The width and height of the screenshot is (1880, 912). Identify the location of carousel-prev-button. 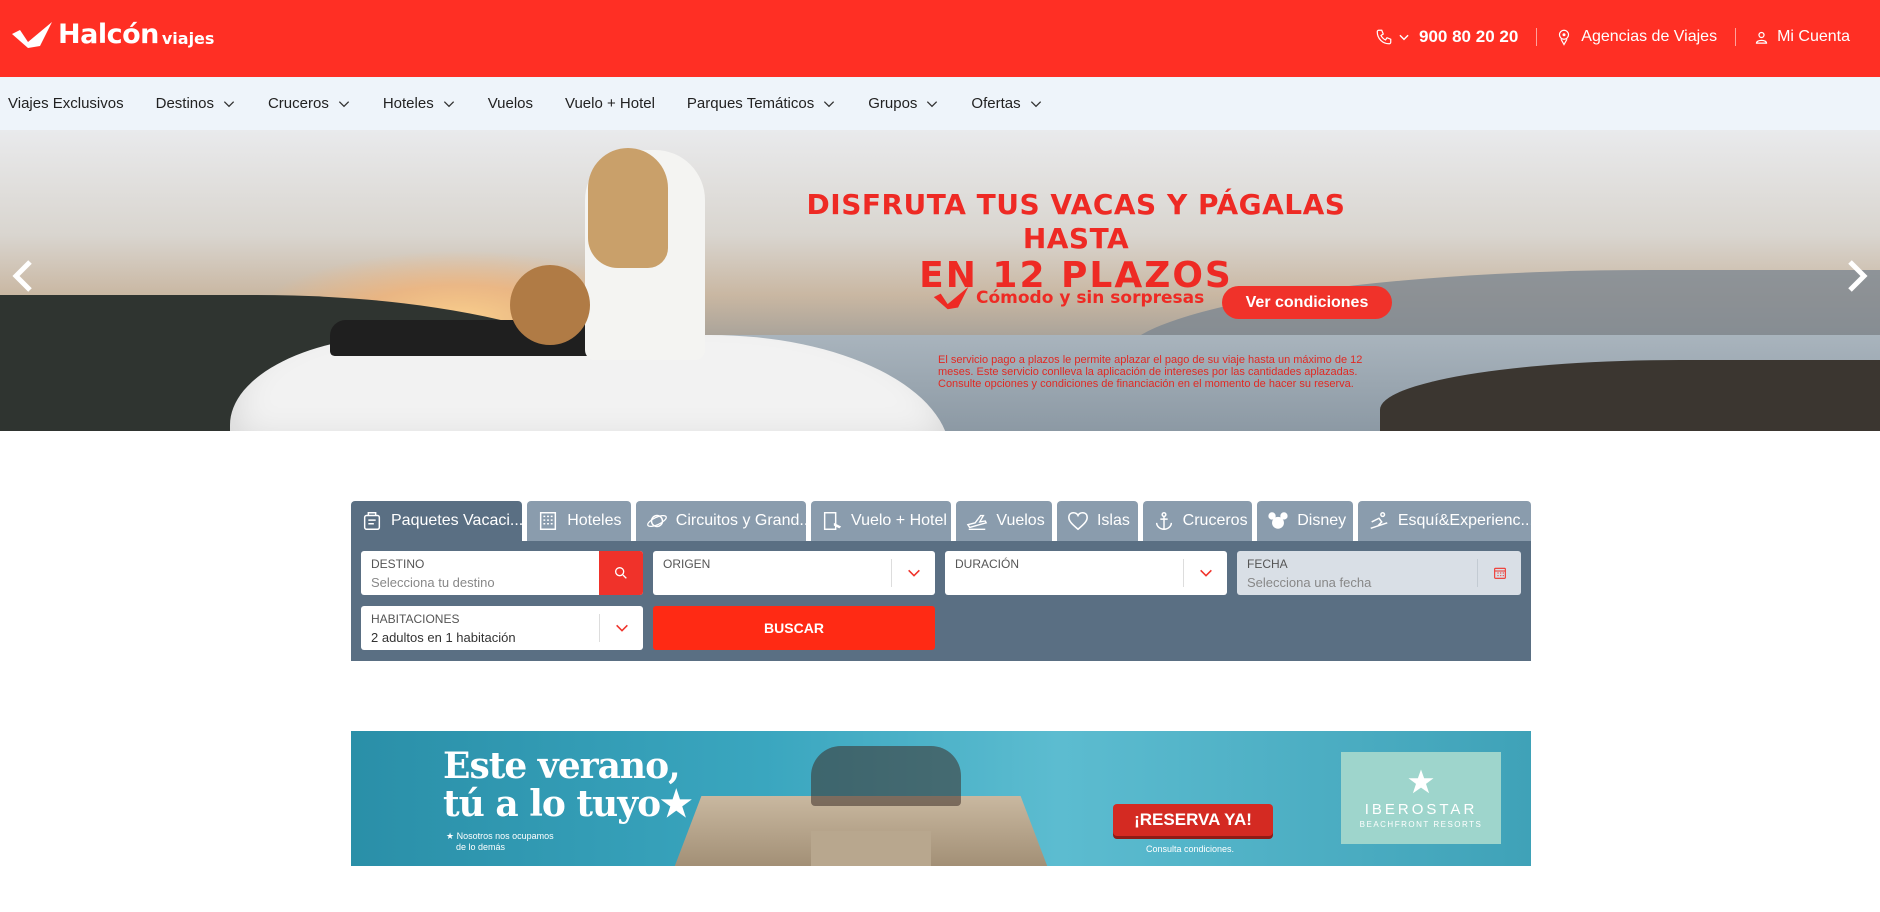
(23, 276).